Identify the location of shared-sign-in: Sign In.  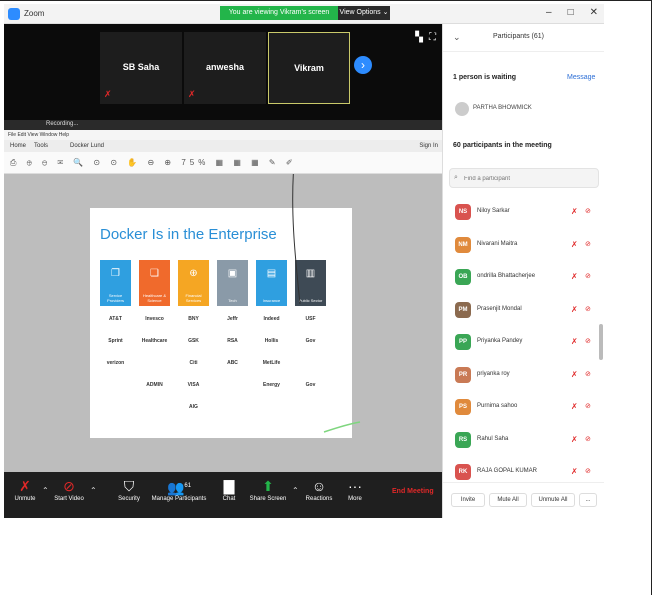
(428, 146).